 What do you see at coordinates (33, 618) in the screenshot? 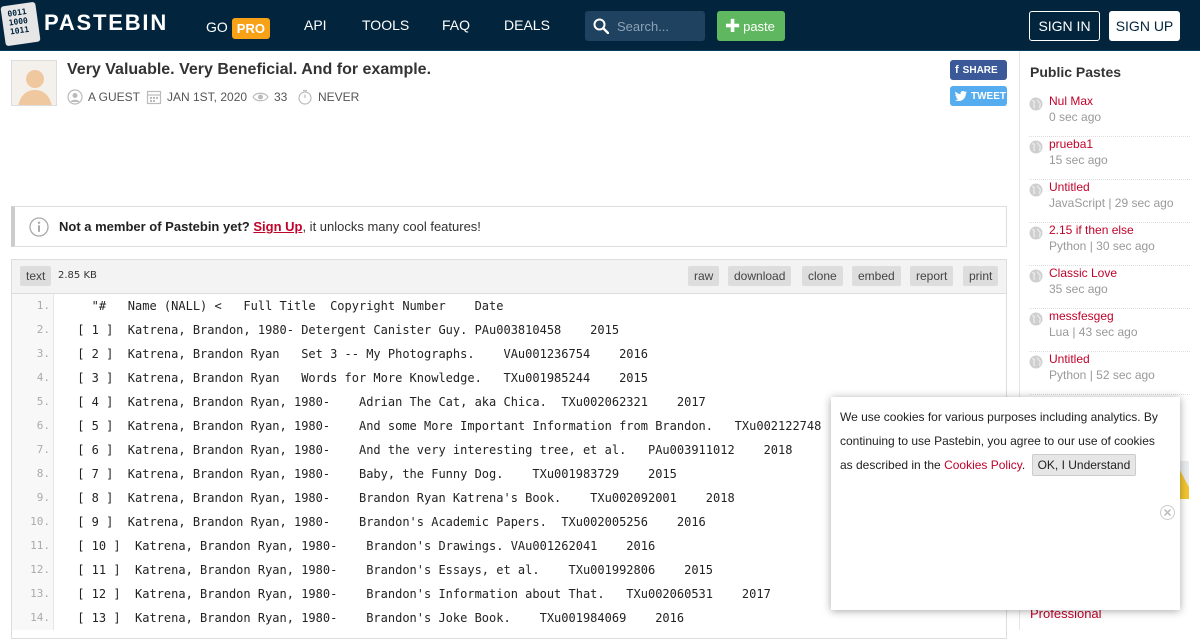
I see `line-number: 14.` at bounding box center [33, 618].